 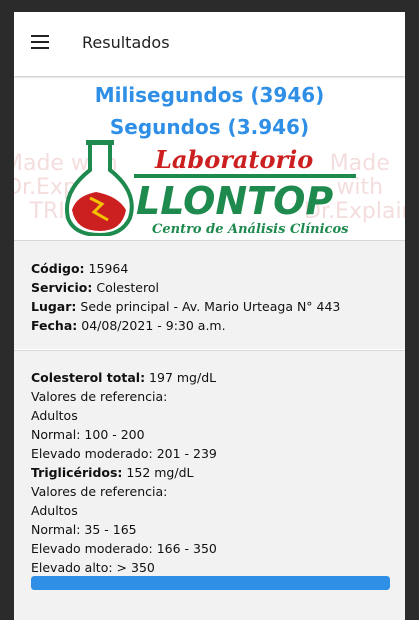 I want to click on fecha-row: Fecha: 04/08/2021 - 9:30 a.m., so click(x=128, y=325).